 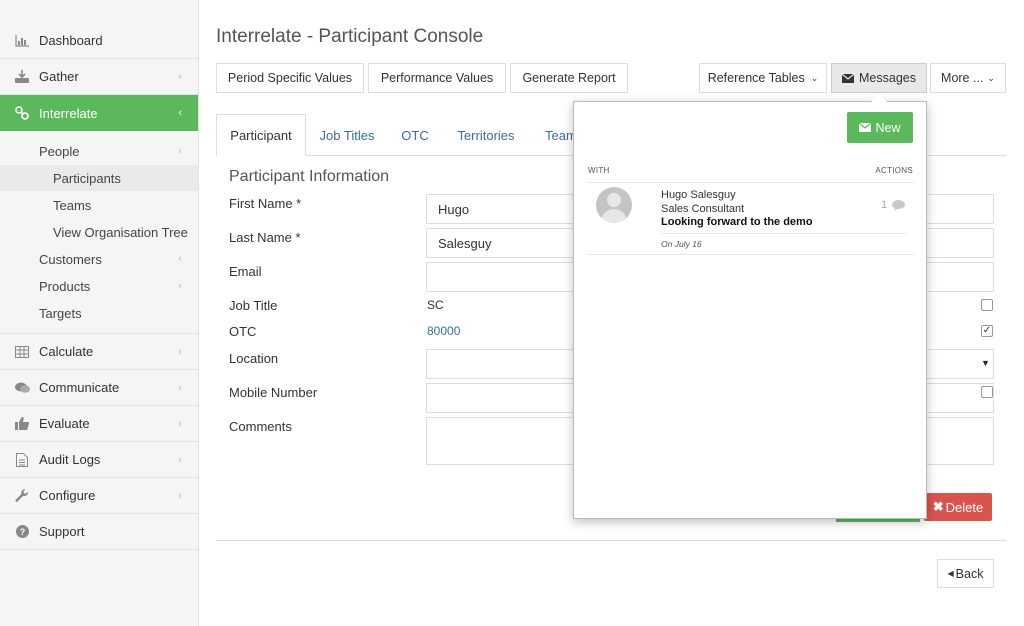 I want to click on bar-chart-icon, so click(x=22, y=41).